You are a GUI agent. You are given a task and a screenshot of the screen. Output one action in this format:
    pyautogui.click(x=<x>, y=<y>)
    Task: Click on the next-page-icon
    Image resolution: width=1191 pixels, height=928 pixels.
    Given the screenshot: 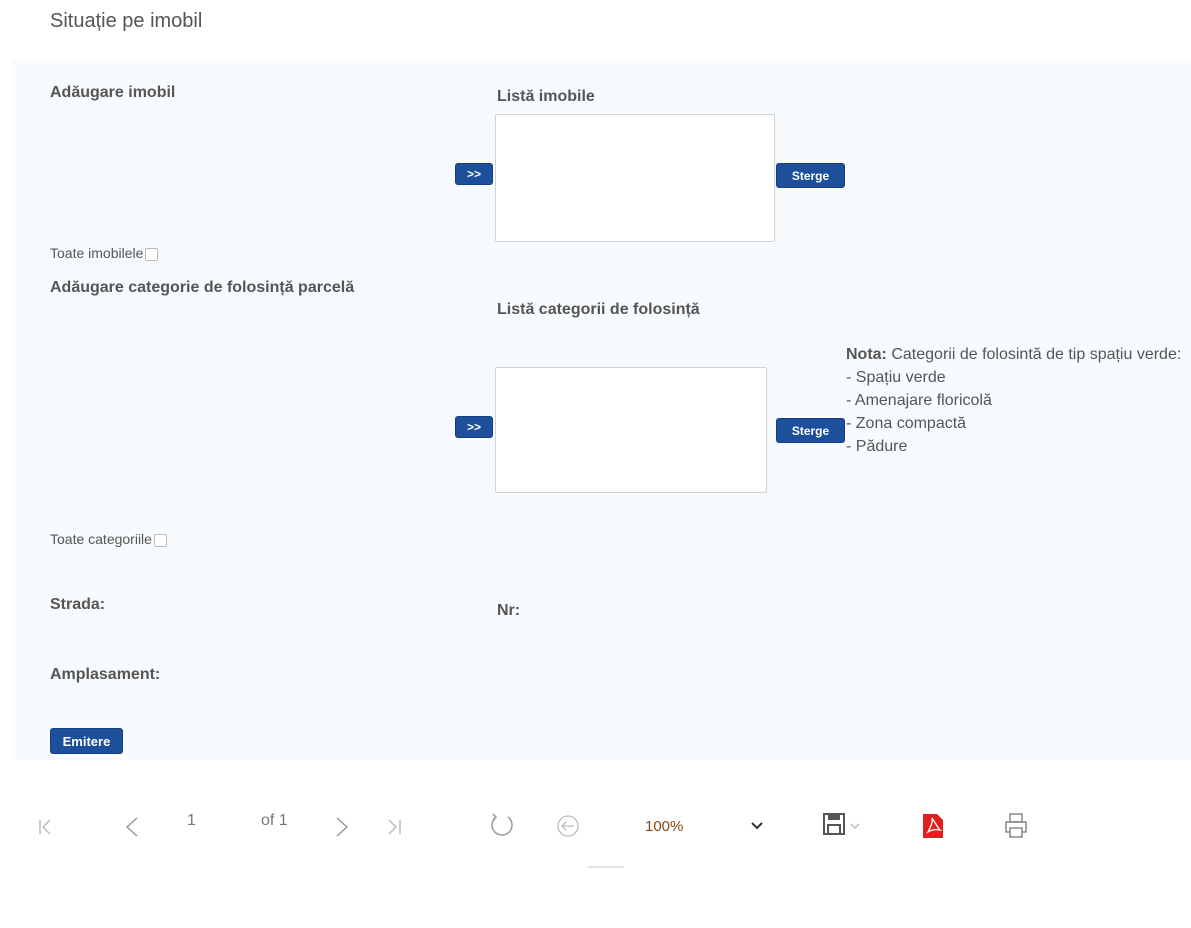 What is the action you would take?
    pyautogui.click(x=342, y=827)
    